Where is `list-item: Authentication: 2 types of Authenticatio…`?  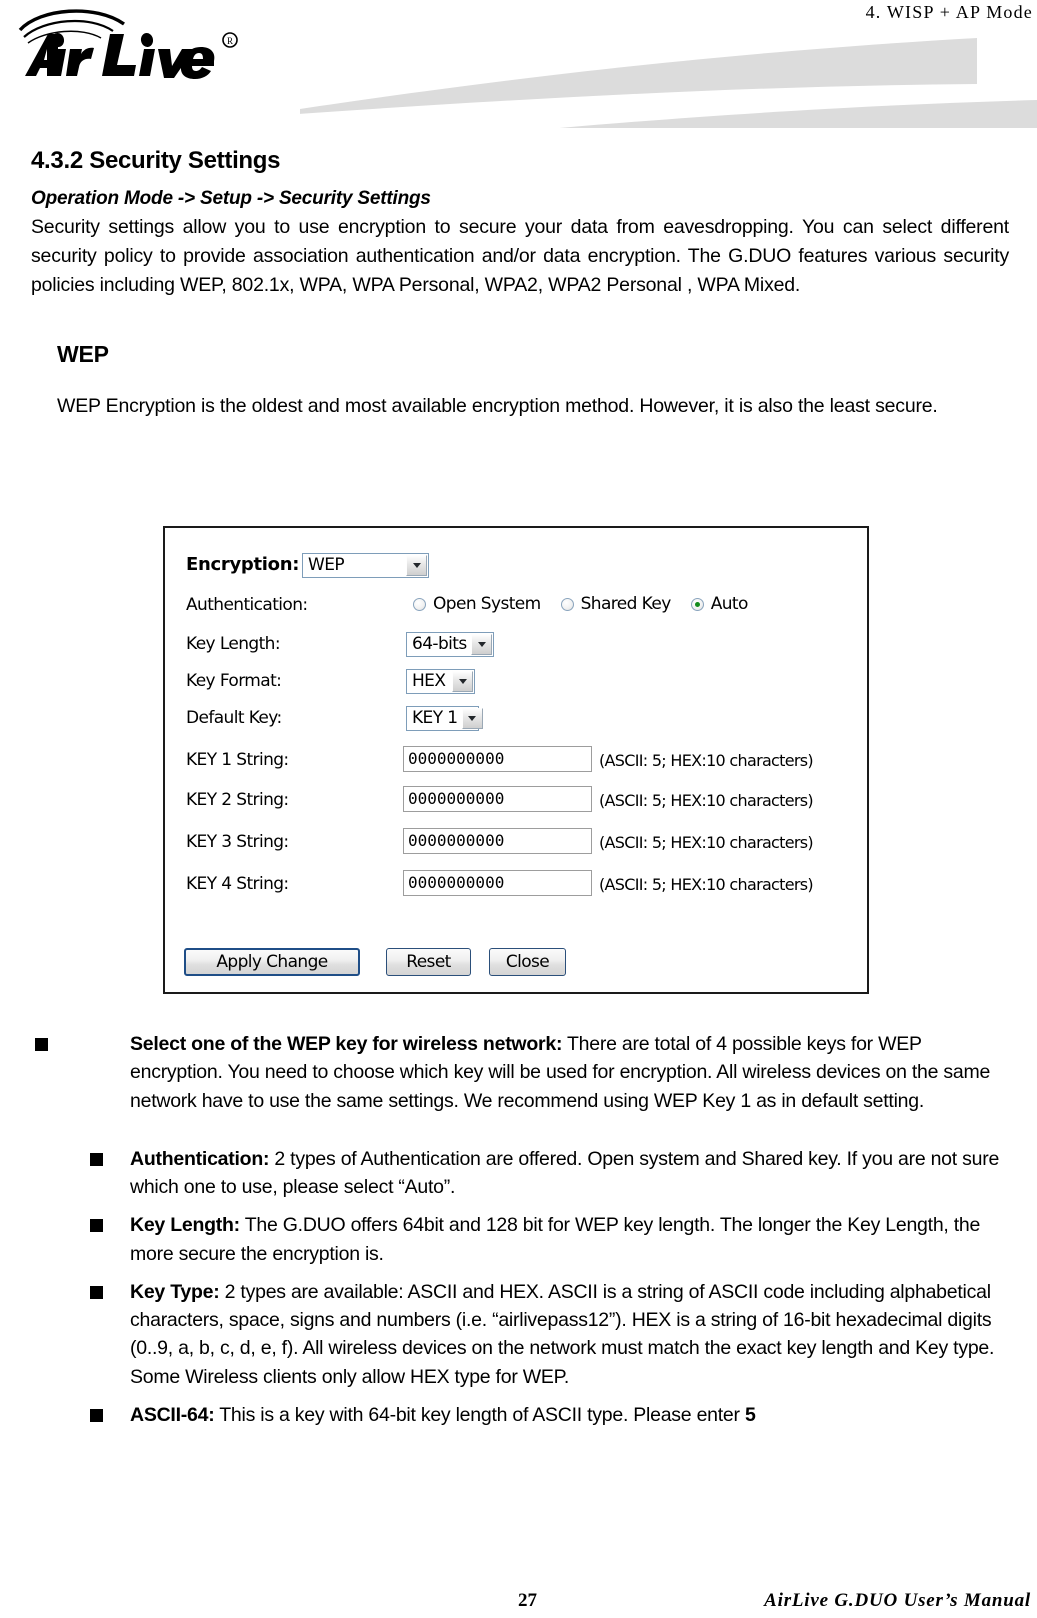 list-item: Authentication: 2 types of Authenticatio… is located at coordinates (518, 1173).